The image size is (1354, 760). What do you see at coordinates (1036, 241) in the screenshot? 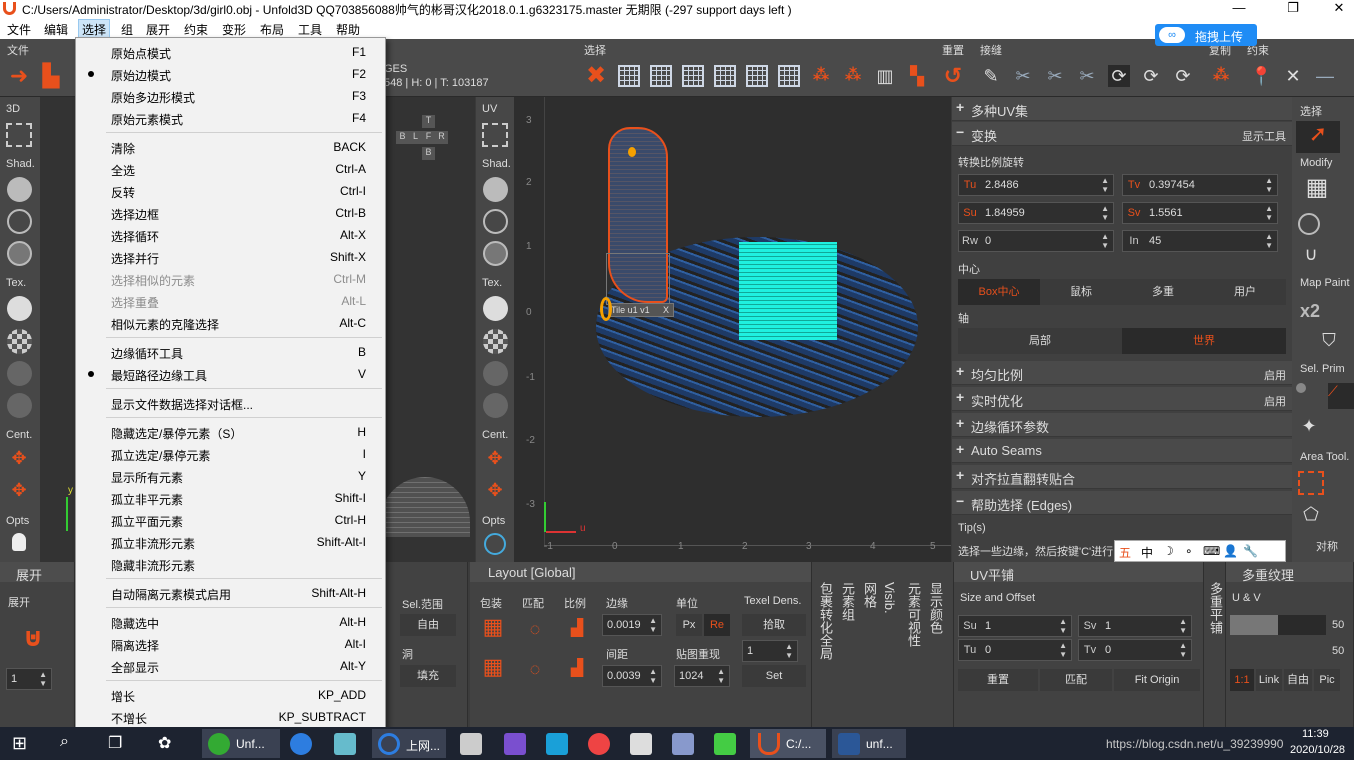
I see `rw-field: Rw 0 ▲▼` at bounding box center [1036, 241].